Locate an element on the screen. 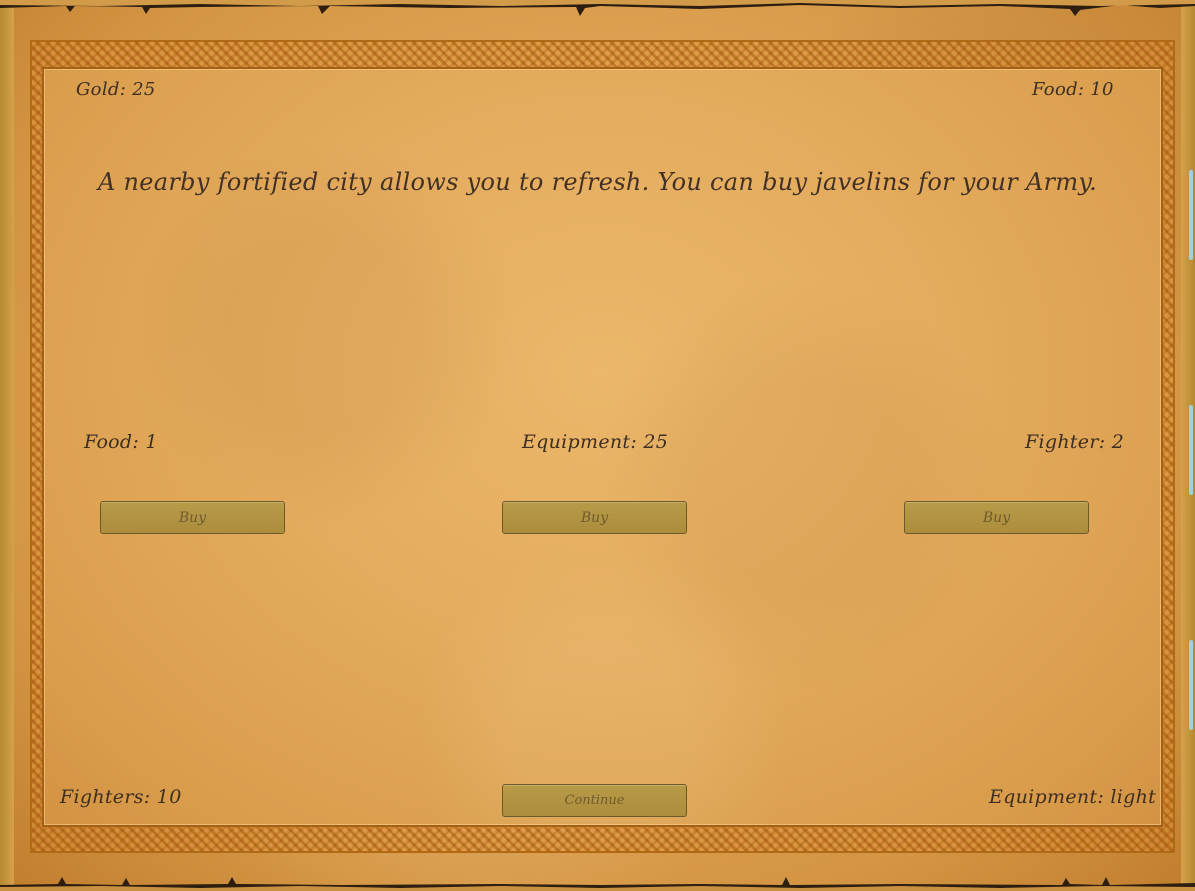 Image resolution: width=1195 pixels, height=891 pixels. torn-edge-top is located at coordinates (597, 8).